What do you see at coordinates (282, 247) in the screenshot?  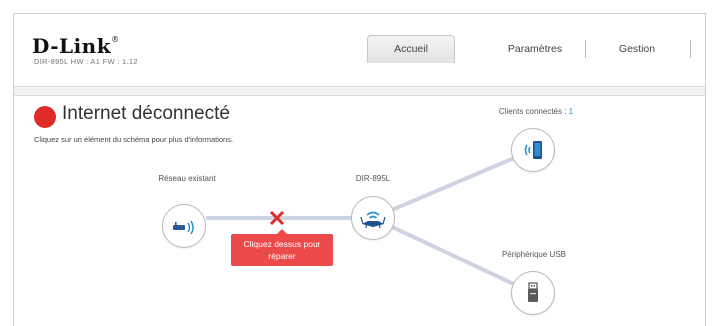 I see `repair-tooltip: Cliquez dessus pour réparer` at bounding box center [282, 247].